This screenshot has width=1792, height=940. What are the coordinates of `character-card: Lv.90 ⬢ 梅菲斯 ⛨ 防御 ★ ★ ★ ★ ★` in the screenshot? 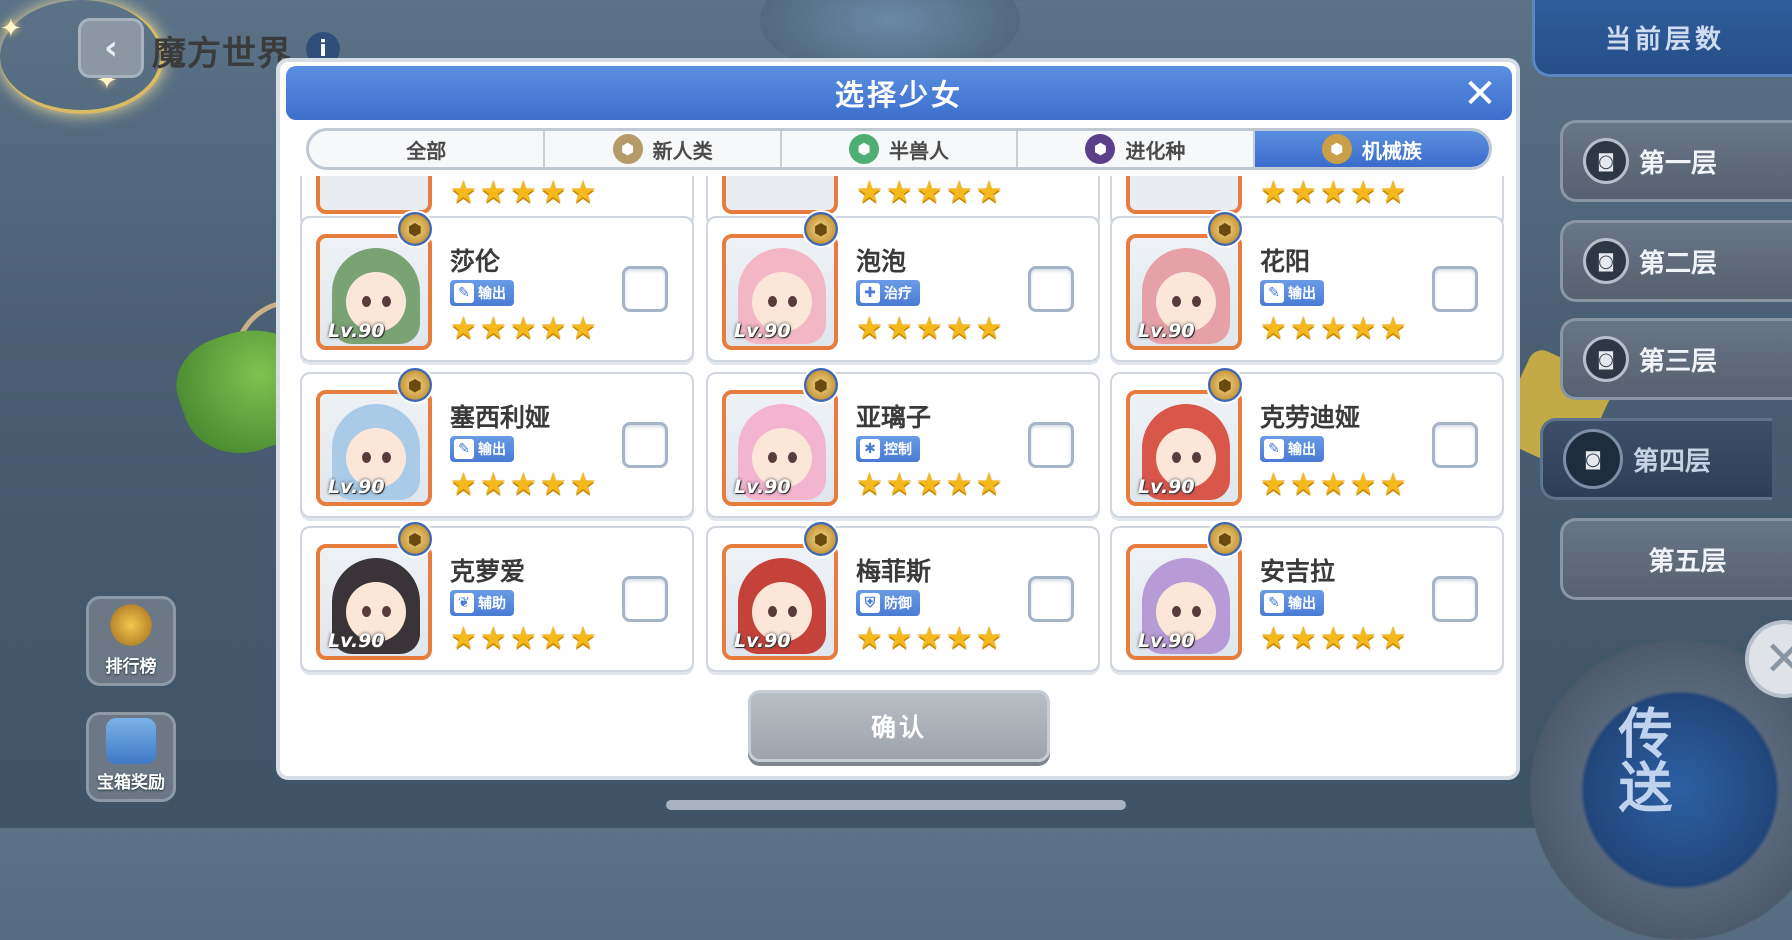 It's located at (903, 596).